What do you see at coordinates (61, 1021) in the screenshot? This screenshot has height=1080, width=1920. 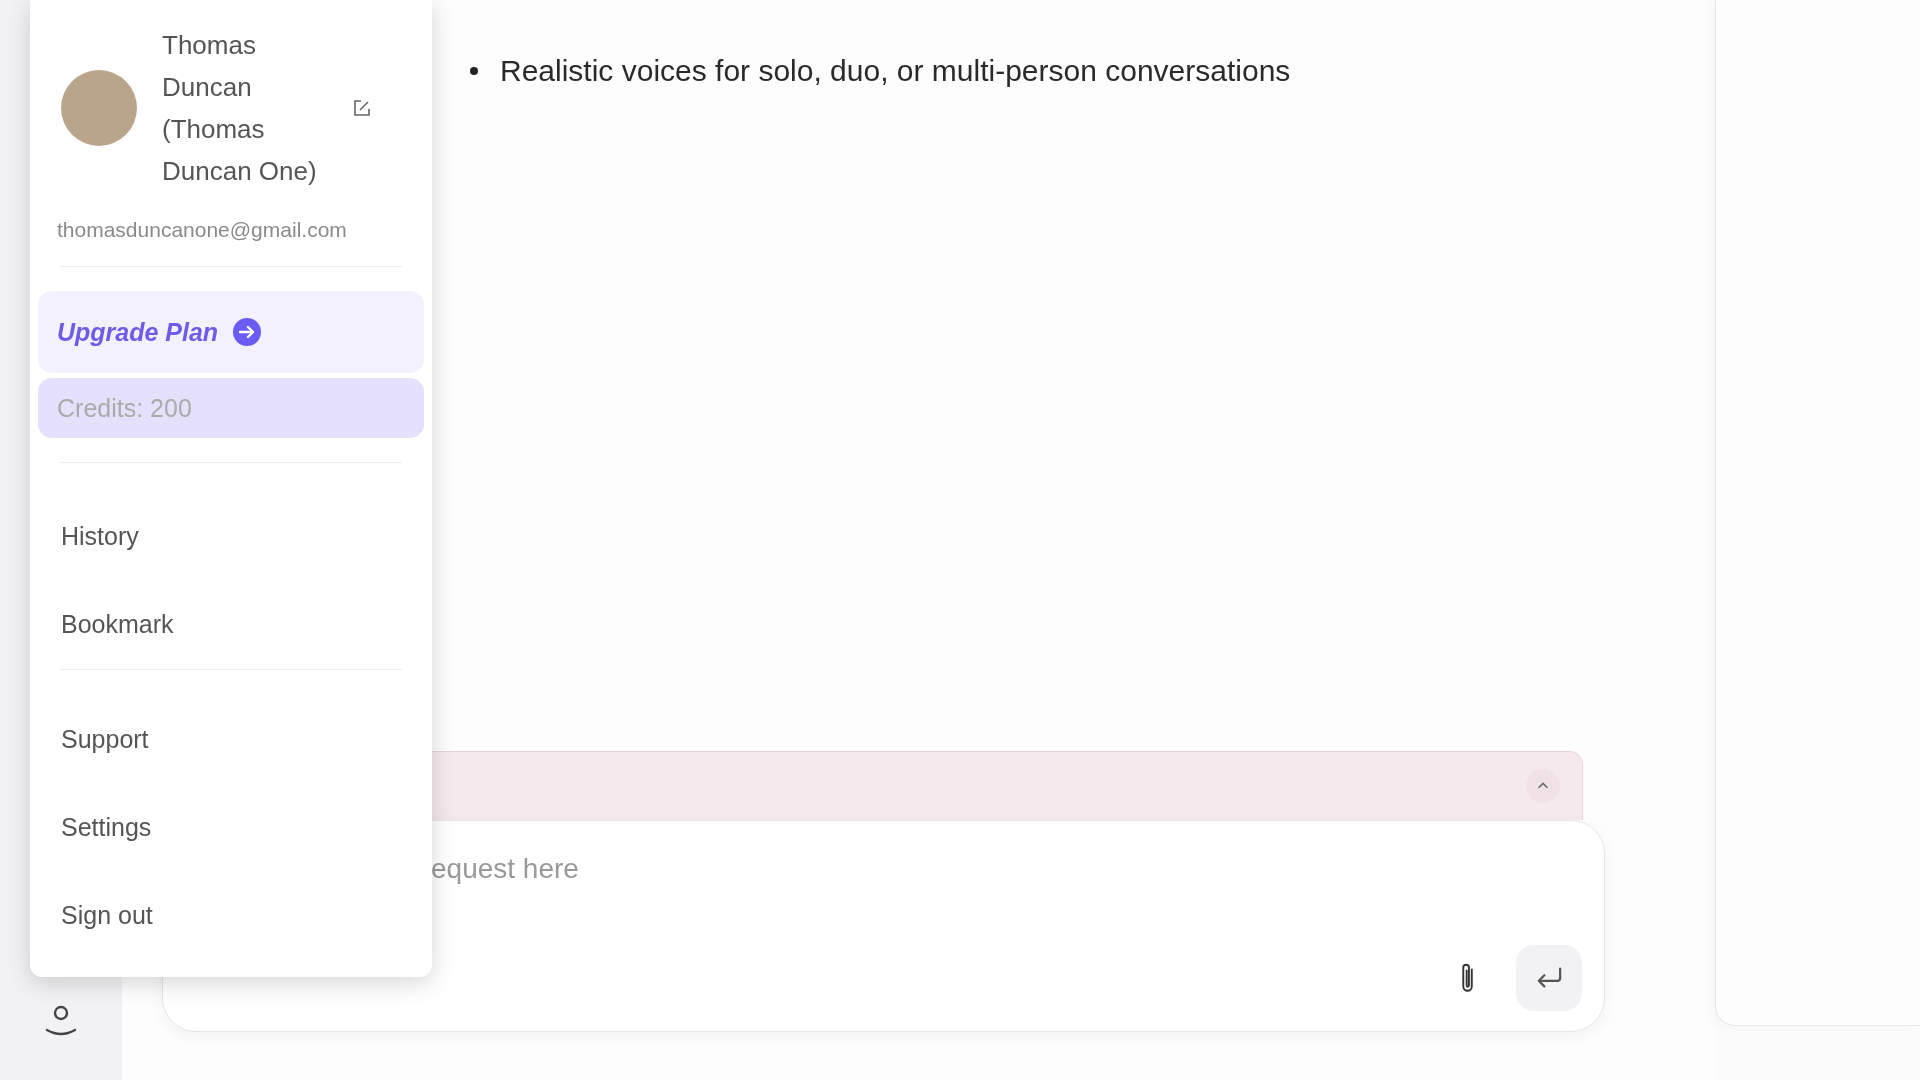 I see `user-icon` at bounding box center [61, 1021].